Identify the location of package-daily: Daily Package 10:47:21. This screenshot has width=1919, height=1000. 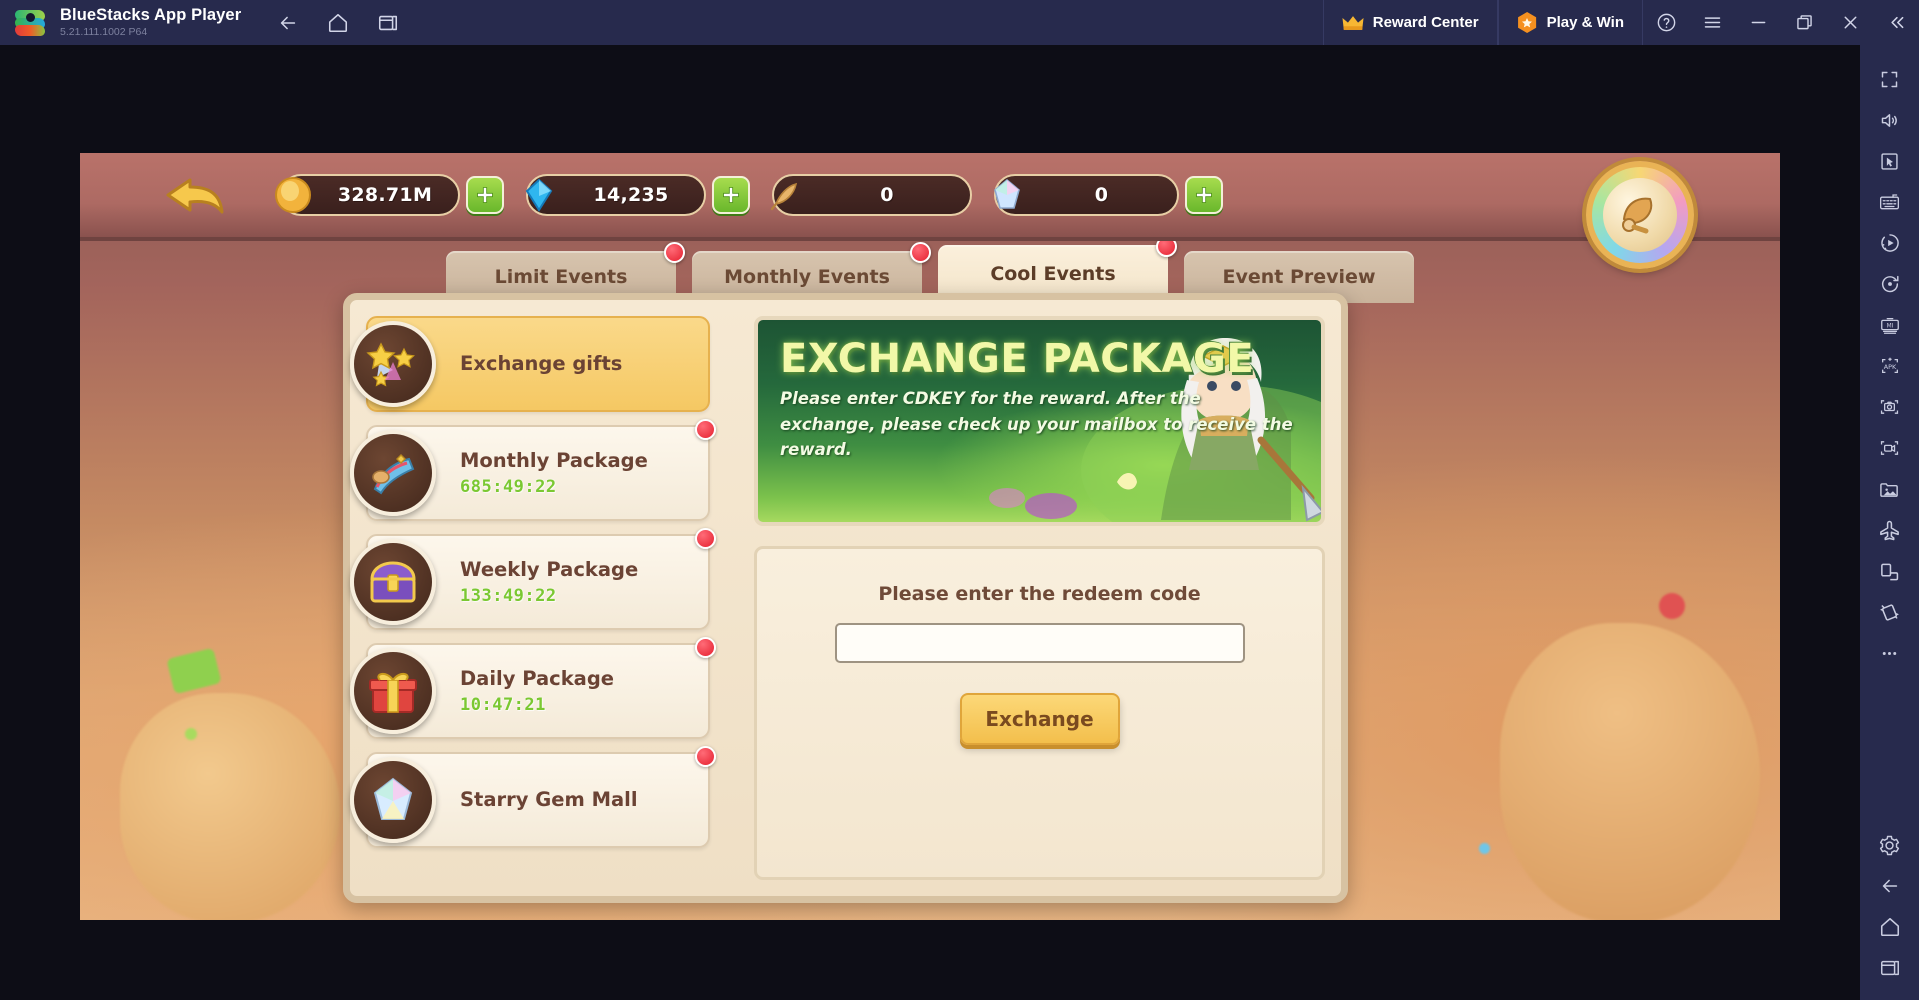
(533, 688).